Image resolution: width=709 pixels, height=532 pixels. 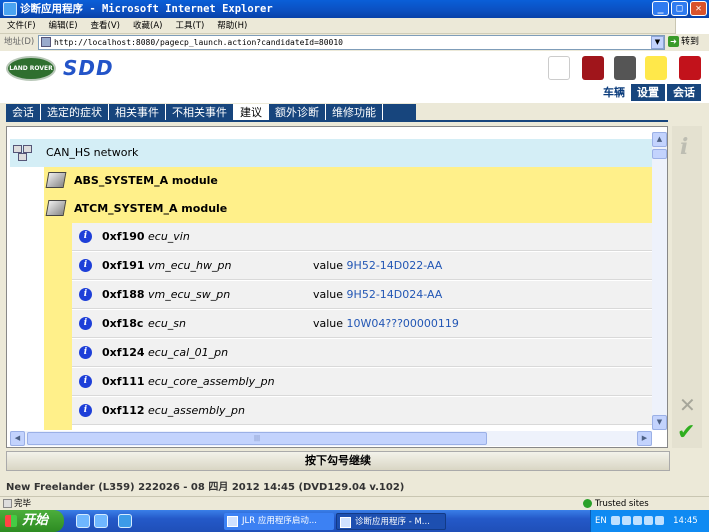 I want to click on tab-repair-functions: 维修功能, so click(x=354, y=112).